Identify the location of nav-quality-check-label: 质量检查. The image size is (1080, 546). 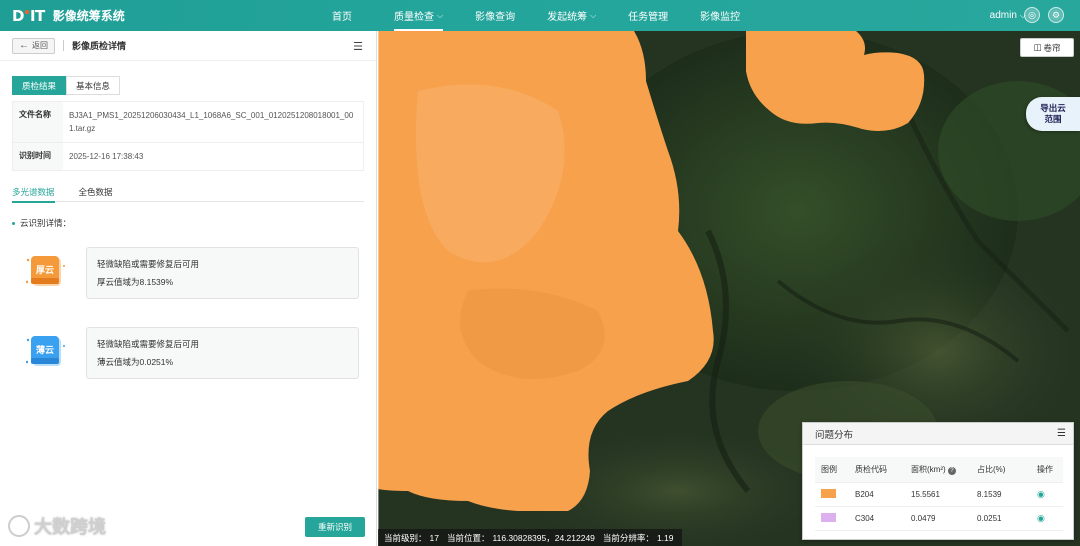
(414, 17).